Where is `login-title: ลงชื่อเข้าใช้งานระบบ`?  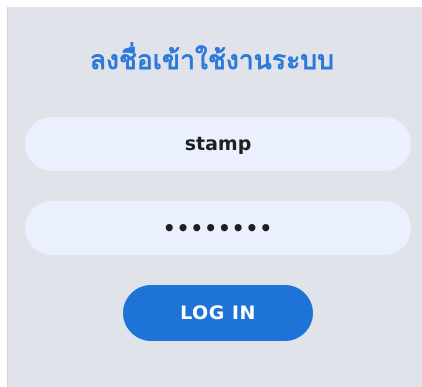 login-title: ลงชื่อเข้าใช้งานระบบ is located at coordinates (212, 61).